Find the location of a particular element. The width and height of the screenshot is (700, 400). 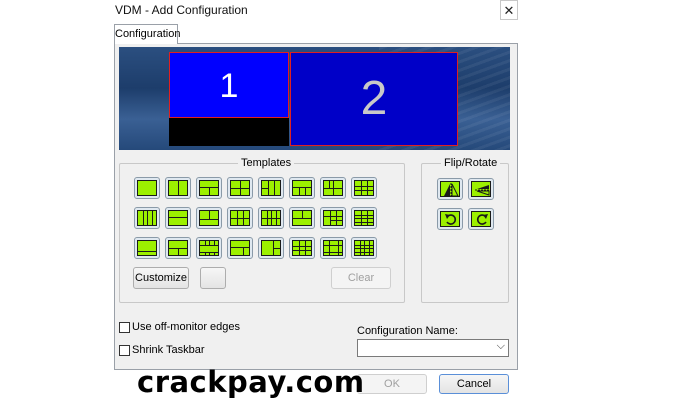

flip-horizontal-button is located at coordinates (450, 189).